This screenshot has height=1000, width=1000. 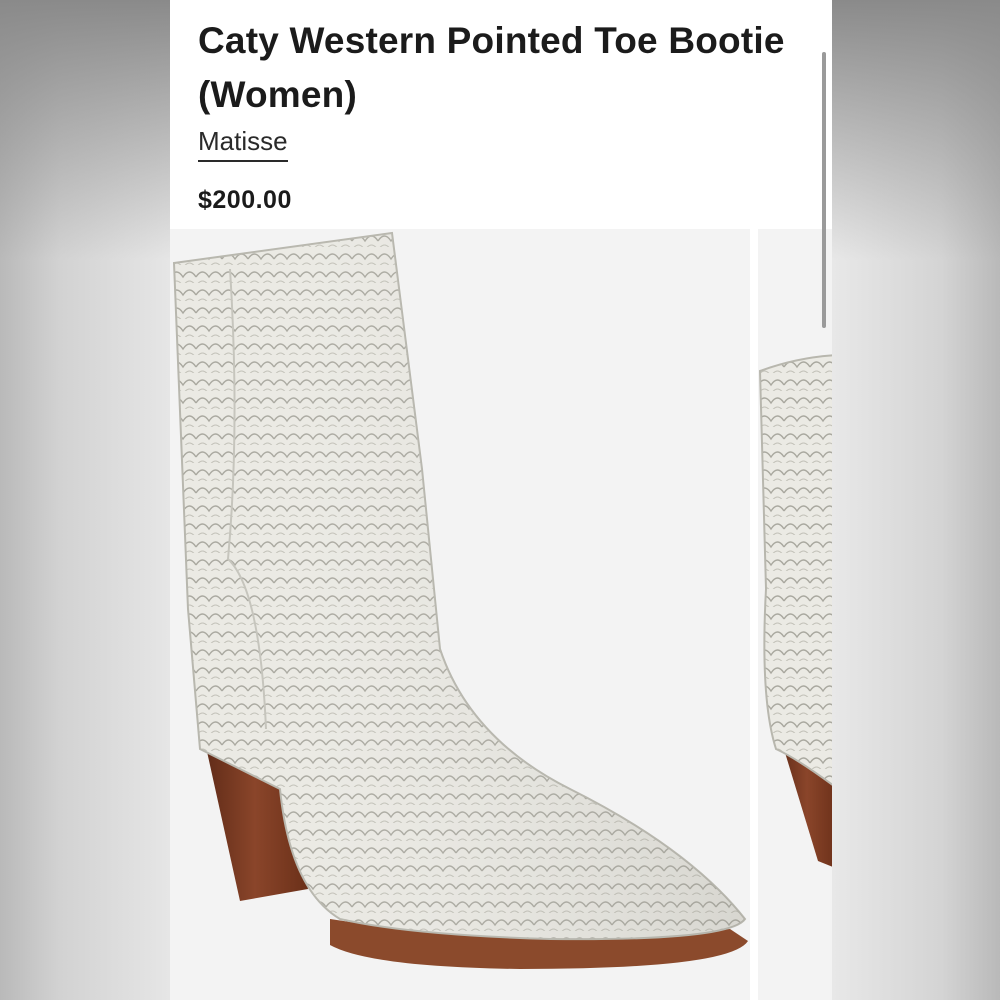 I want to click on product-image-next, so click(x=795, y=614).